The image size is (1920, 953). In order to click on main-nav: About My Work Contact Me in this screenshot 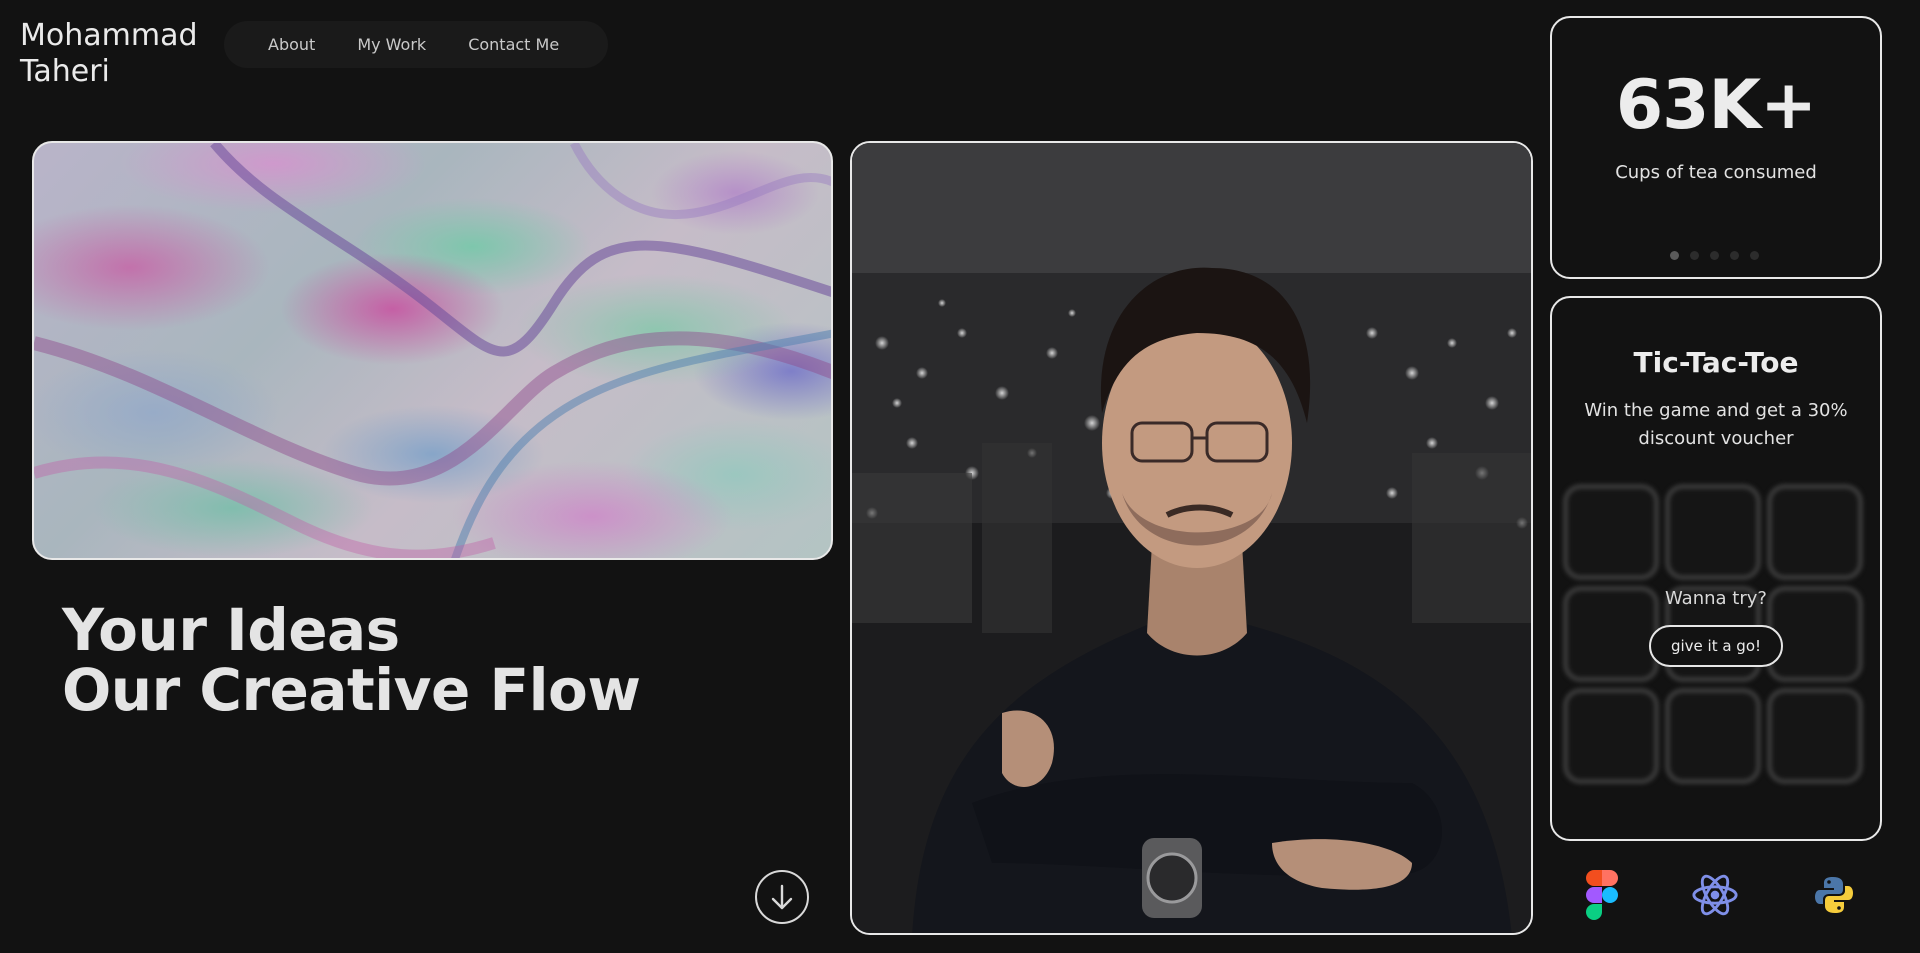, I will do `click(416, 44)`.